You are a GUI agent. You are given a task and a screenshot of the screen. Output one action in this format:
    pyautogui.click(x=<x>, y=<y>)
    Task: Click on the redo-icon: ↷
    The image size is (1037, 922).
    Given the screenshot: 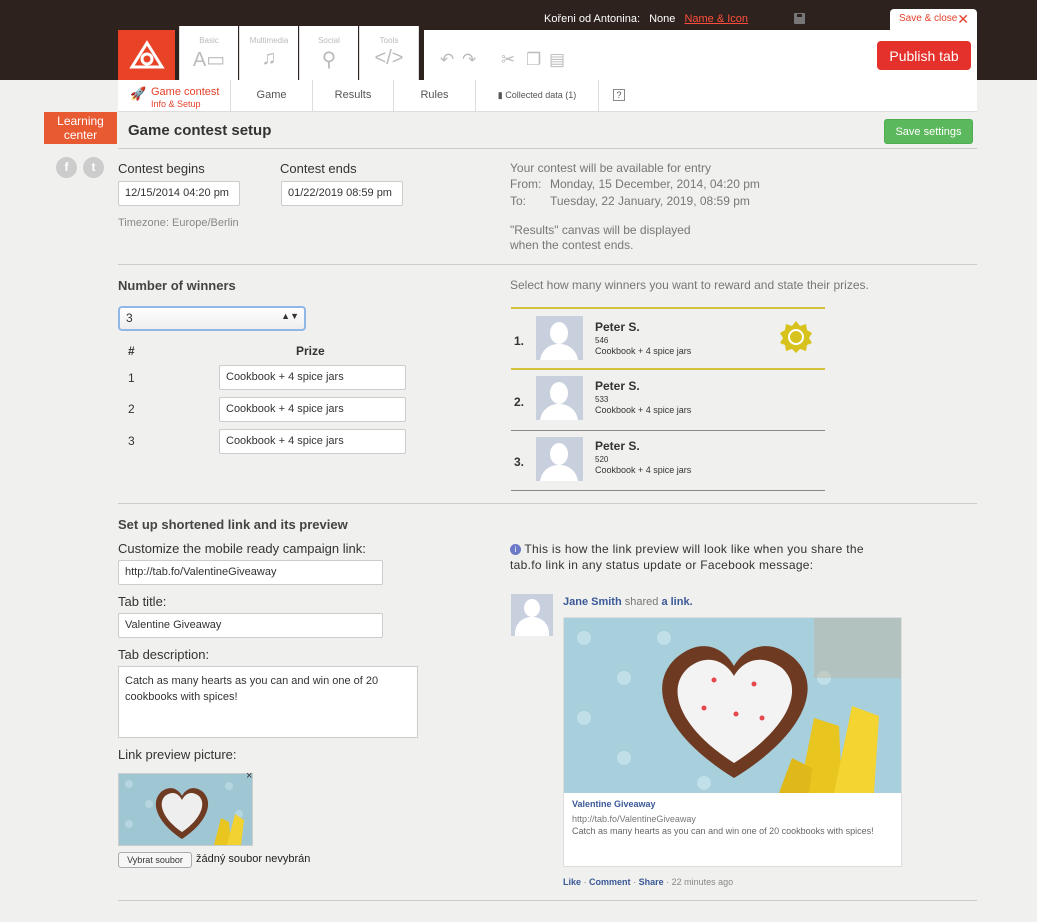 What is the action you would take?
    pyautogui.click(x=469, y=60)
    